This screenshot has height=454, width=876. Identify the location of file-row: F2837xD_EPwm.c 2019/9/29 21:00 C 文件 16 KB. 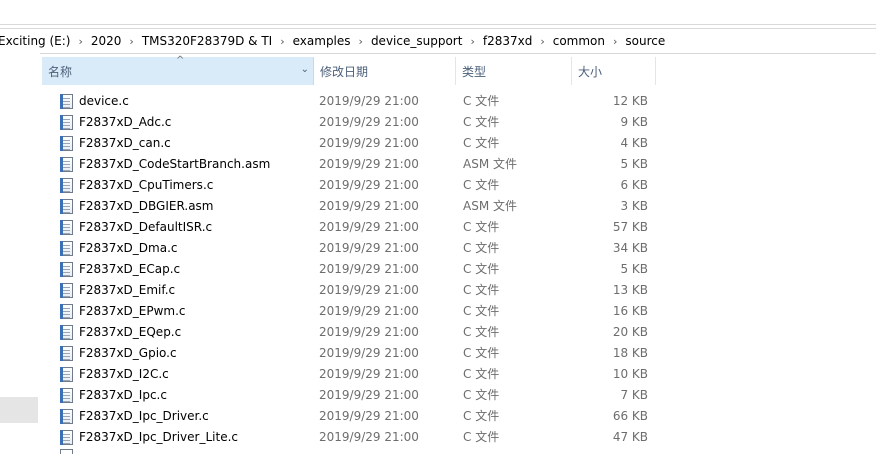
(350, 311).